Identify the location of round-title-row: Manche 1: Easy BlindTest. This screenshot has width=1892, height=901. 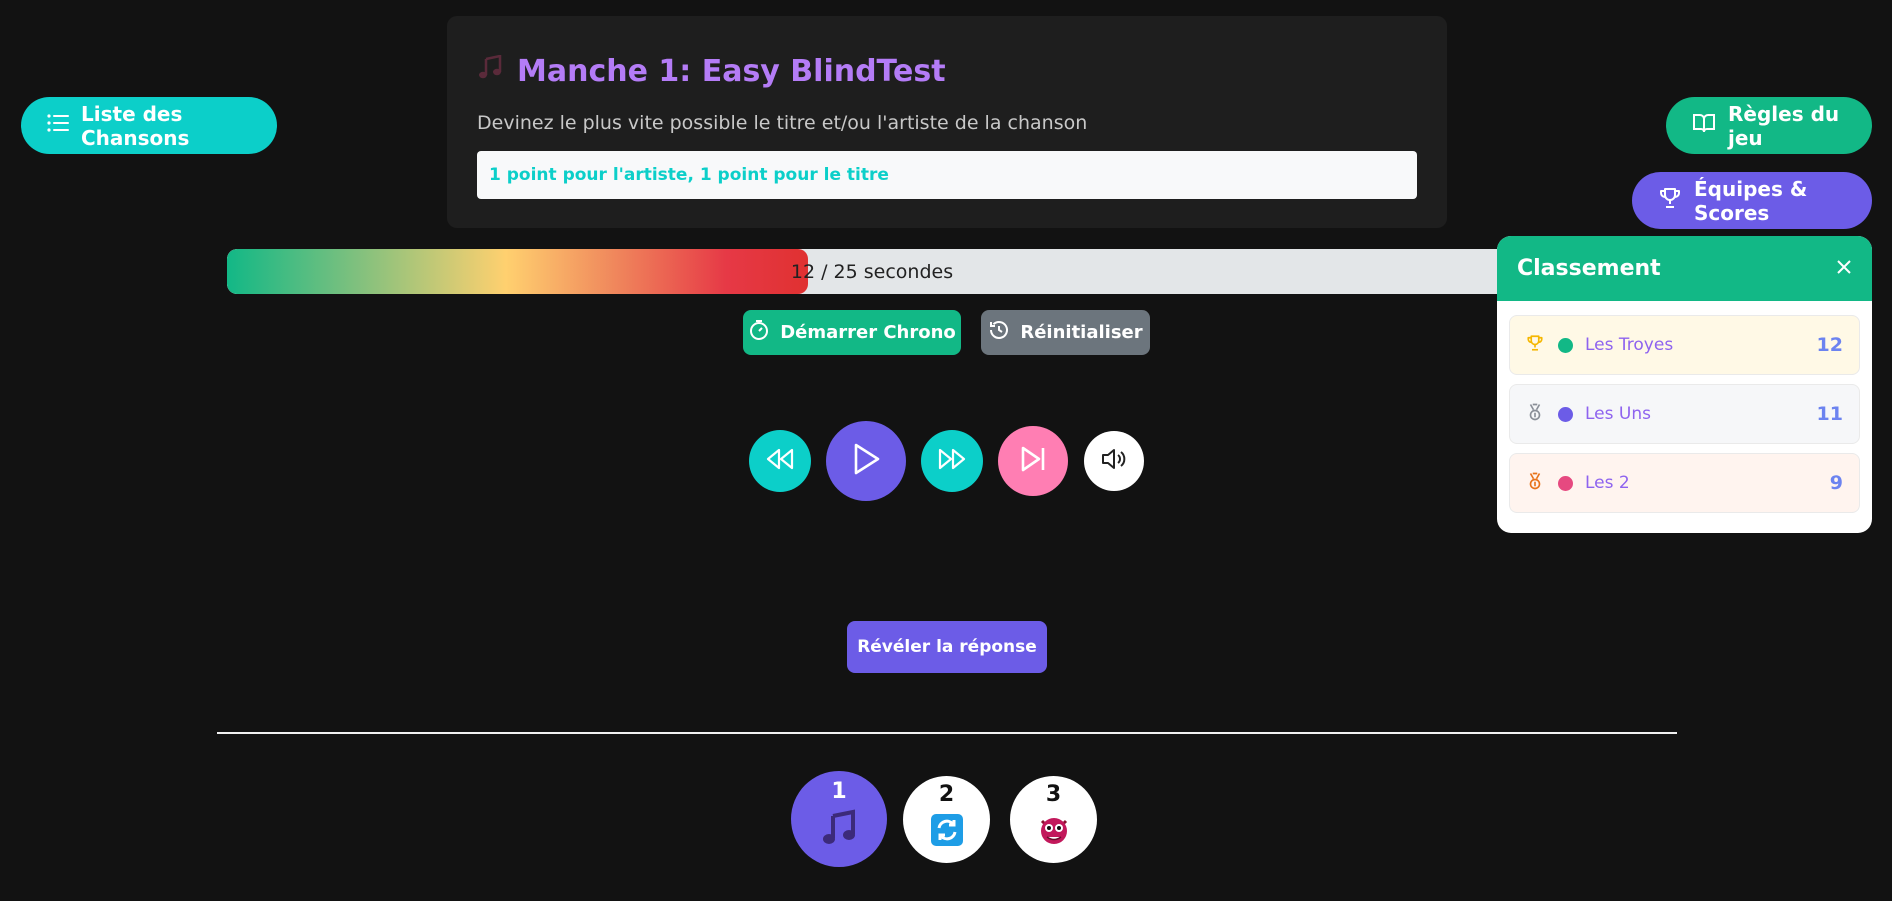
(711, 71).